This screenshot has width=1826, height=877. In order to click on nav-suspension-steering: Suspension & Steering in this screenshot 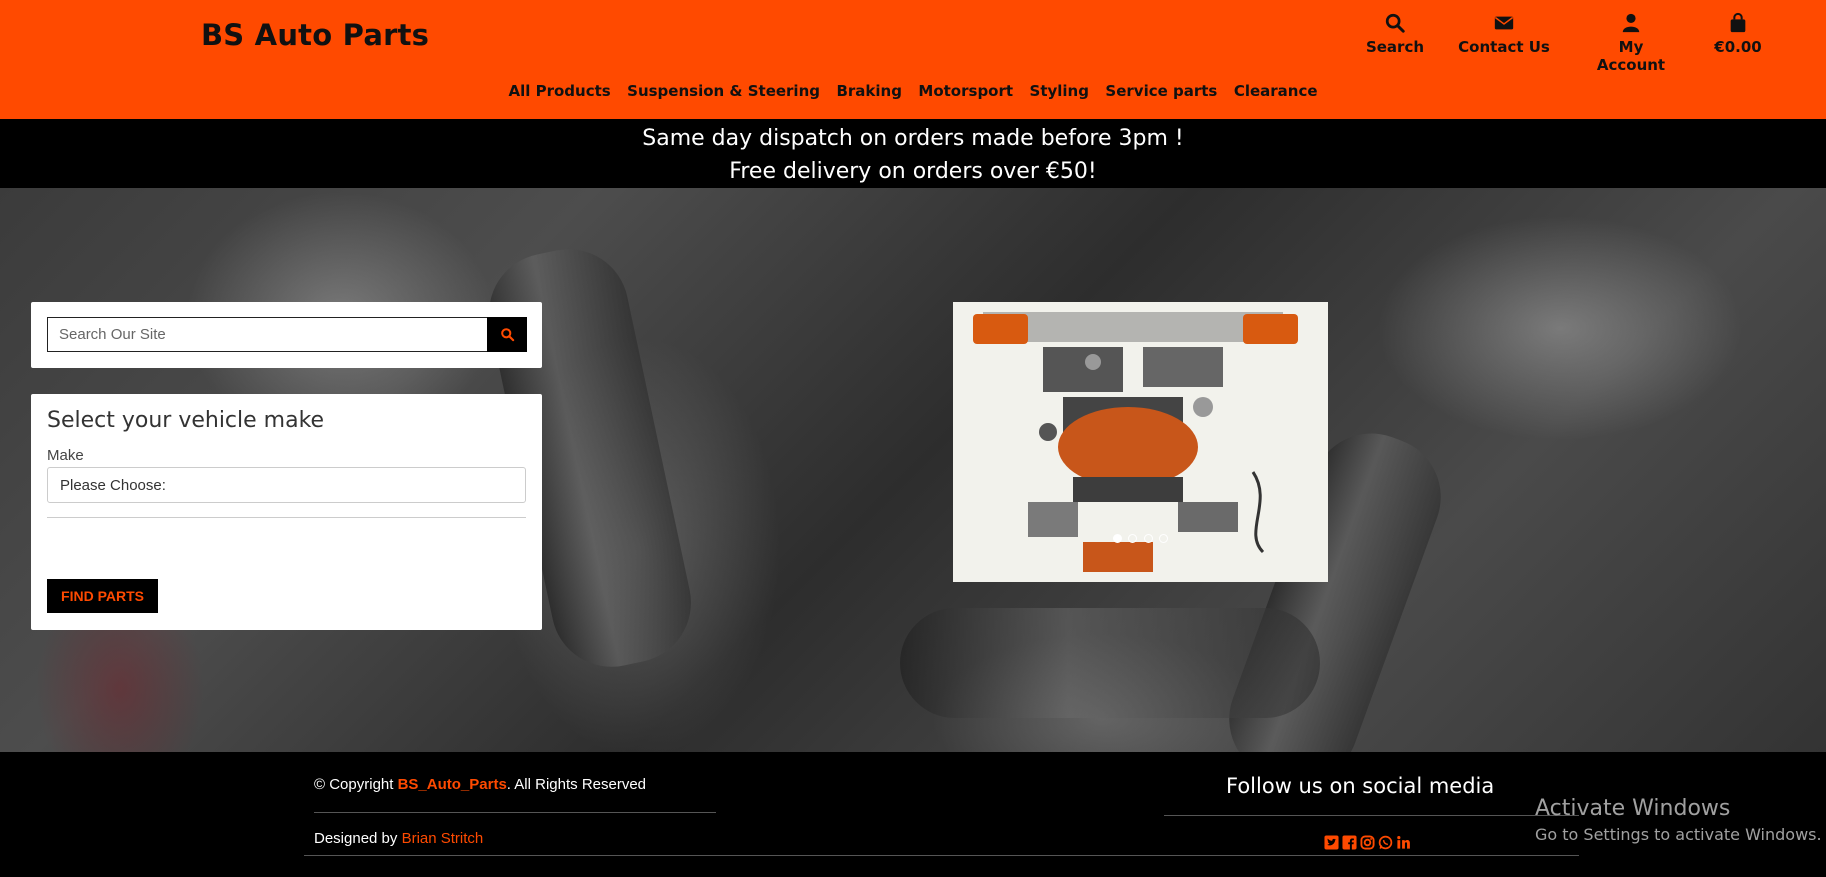, I will do `click(723, 91)`.